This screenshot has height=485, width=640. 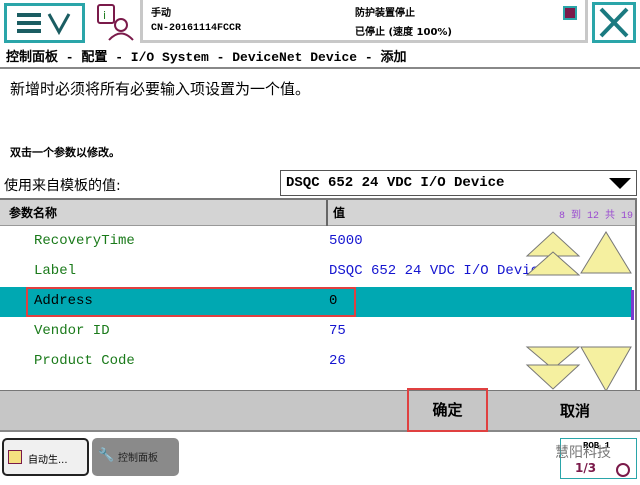 I want to click on scrollbar-thumb, so click(x=632, y=305).